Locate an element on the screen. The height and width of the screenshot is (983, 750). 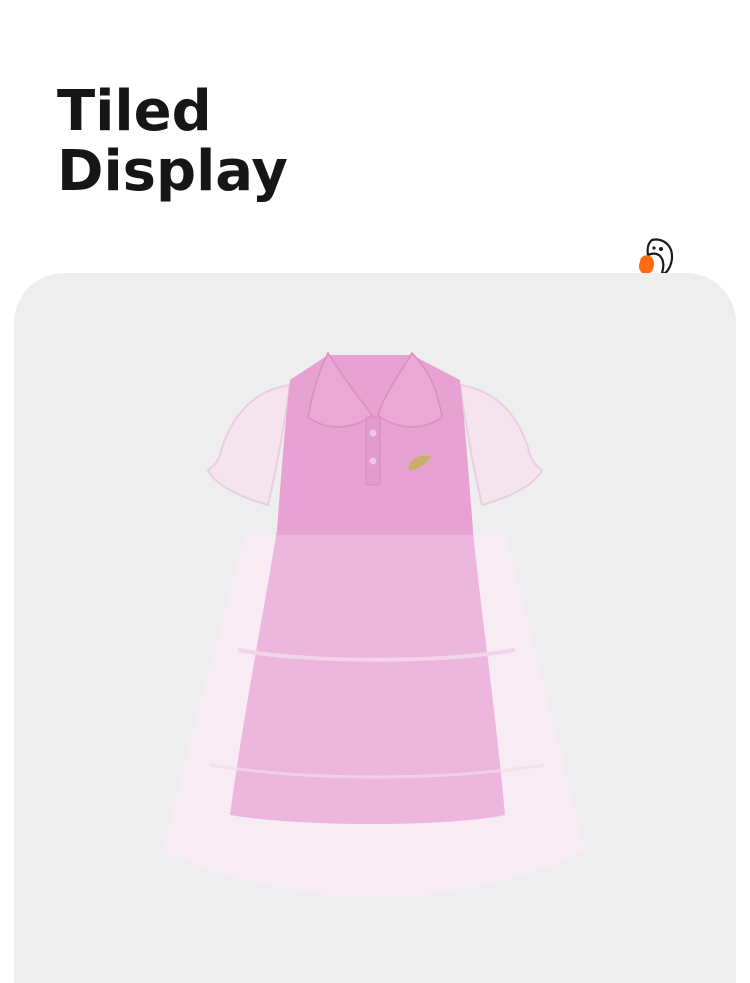
section-title-line-2: Display is located at coordinates (172, 171).